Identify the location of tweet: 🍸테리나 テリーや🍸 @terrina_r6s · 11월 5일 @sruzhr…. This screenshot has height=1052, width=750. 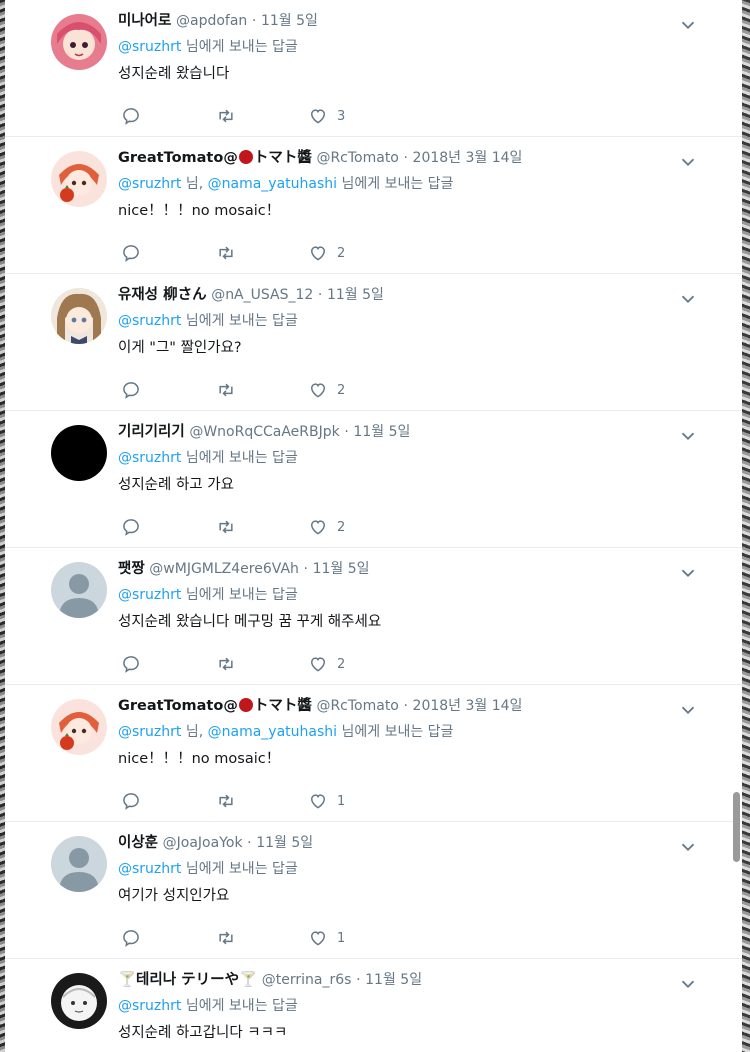
(373, 1005).